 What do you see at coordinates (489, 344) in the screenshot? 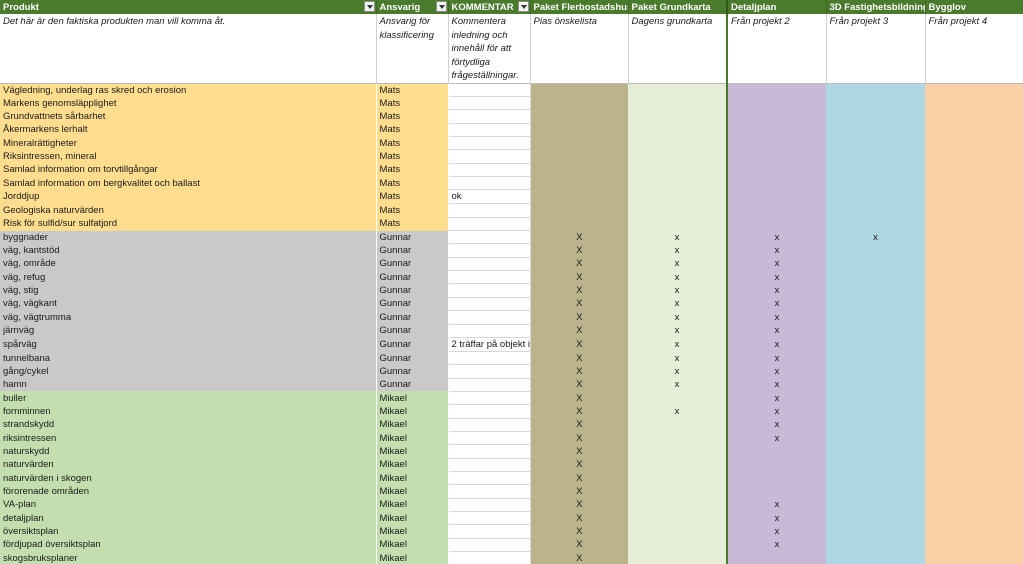
I see `kommentar-cell: 2 träffar på objekt i` at bounding box center [489, 344].